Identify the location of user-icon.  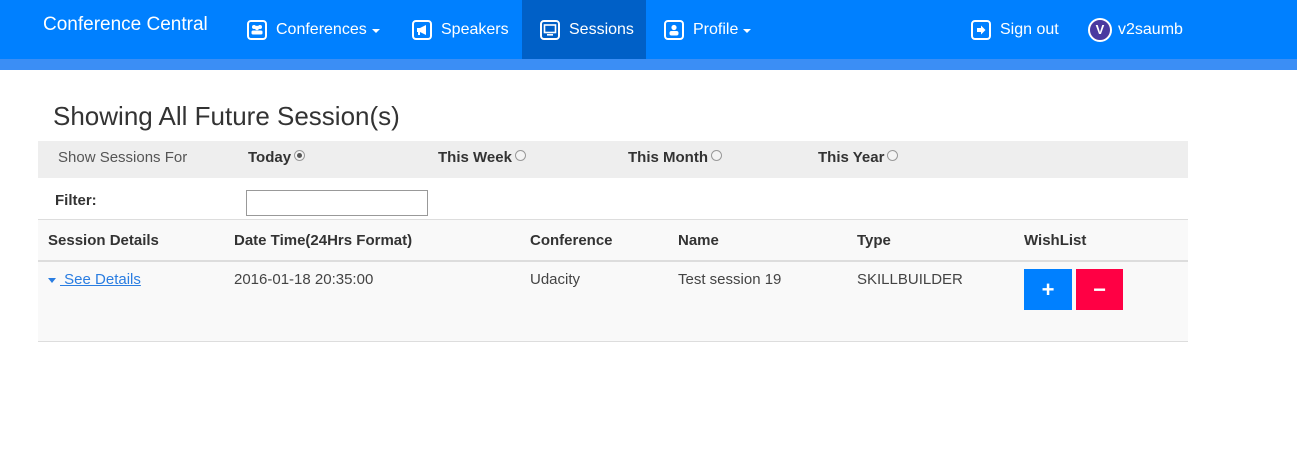
(674, 29).